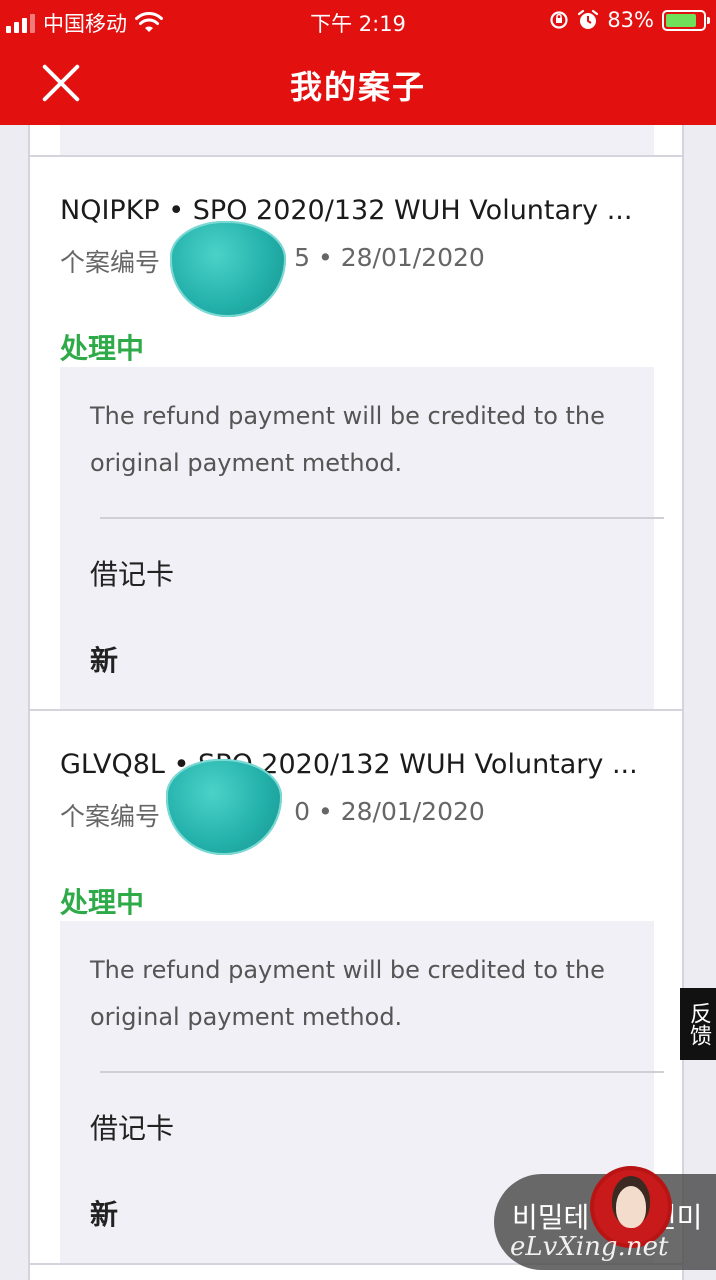 This screenshot has width=716, height=1280. What do you see at coordinates (589, 1247) in the screenshot?
I see `watermark: eLvXing.net` at bounding box center [589, 1247].